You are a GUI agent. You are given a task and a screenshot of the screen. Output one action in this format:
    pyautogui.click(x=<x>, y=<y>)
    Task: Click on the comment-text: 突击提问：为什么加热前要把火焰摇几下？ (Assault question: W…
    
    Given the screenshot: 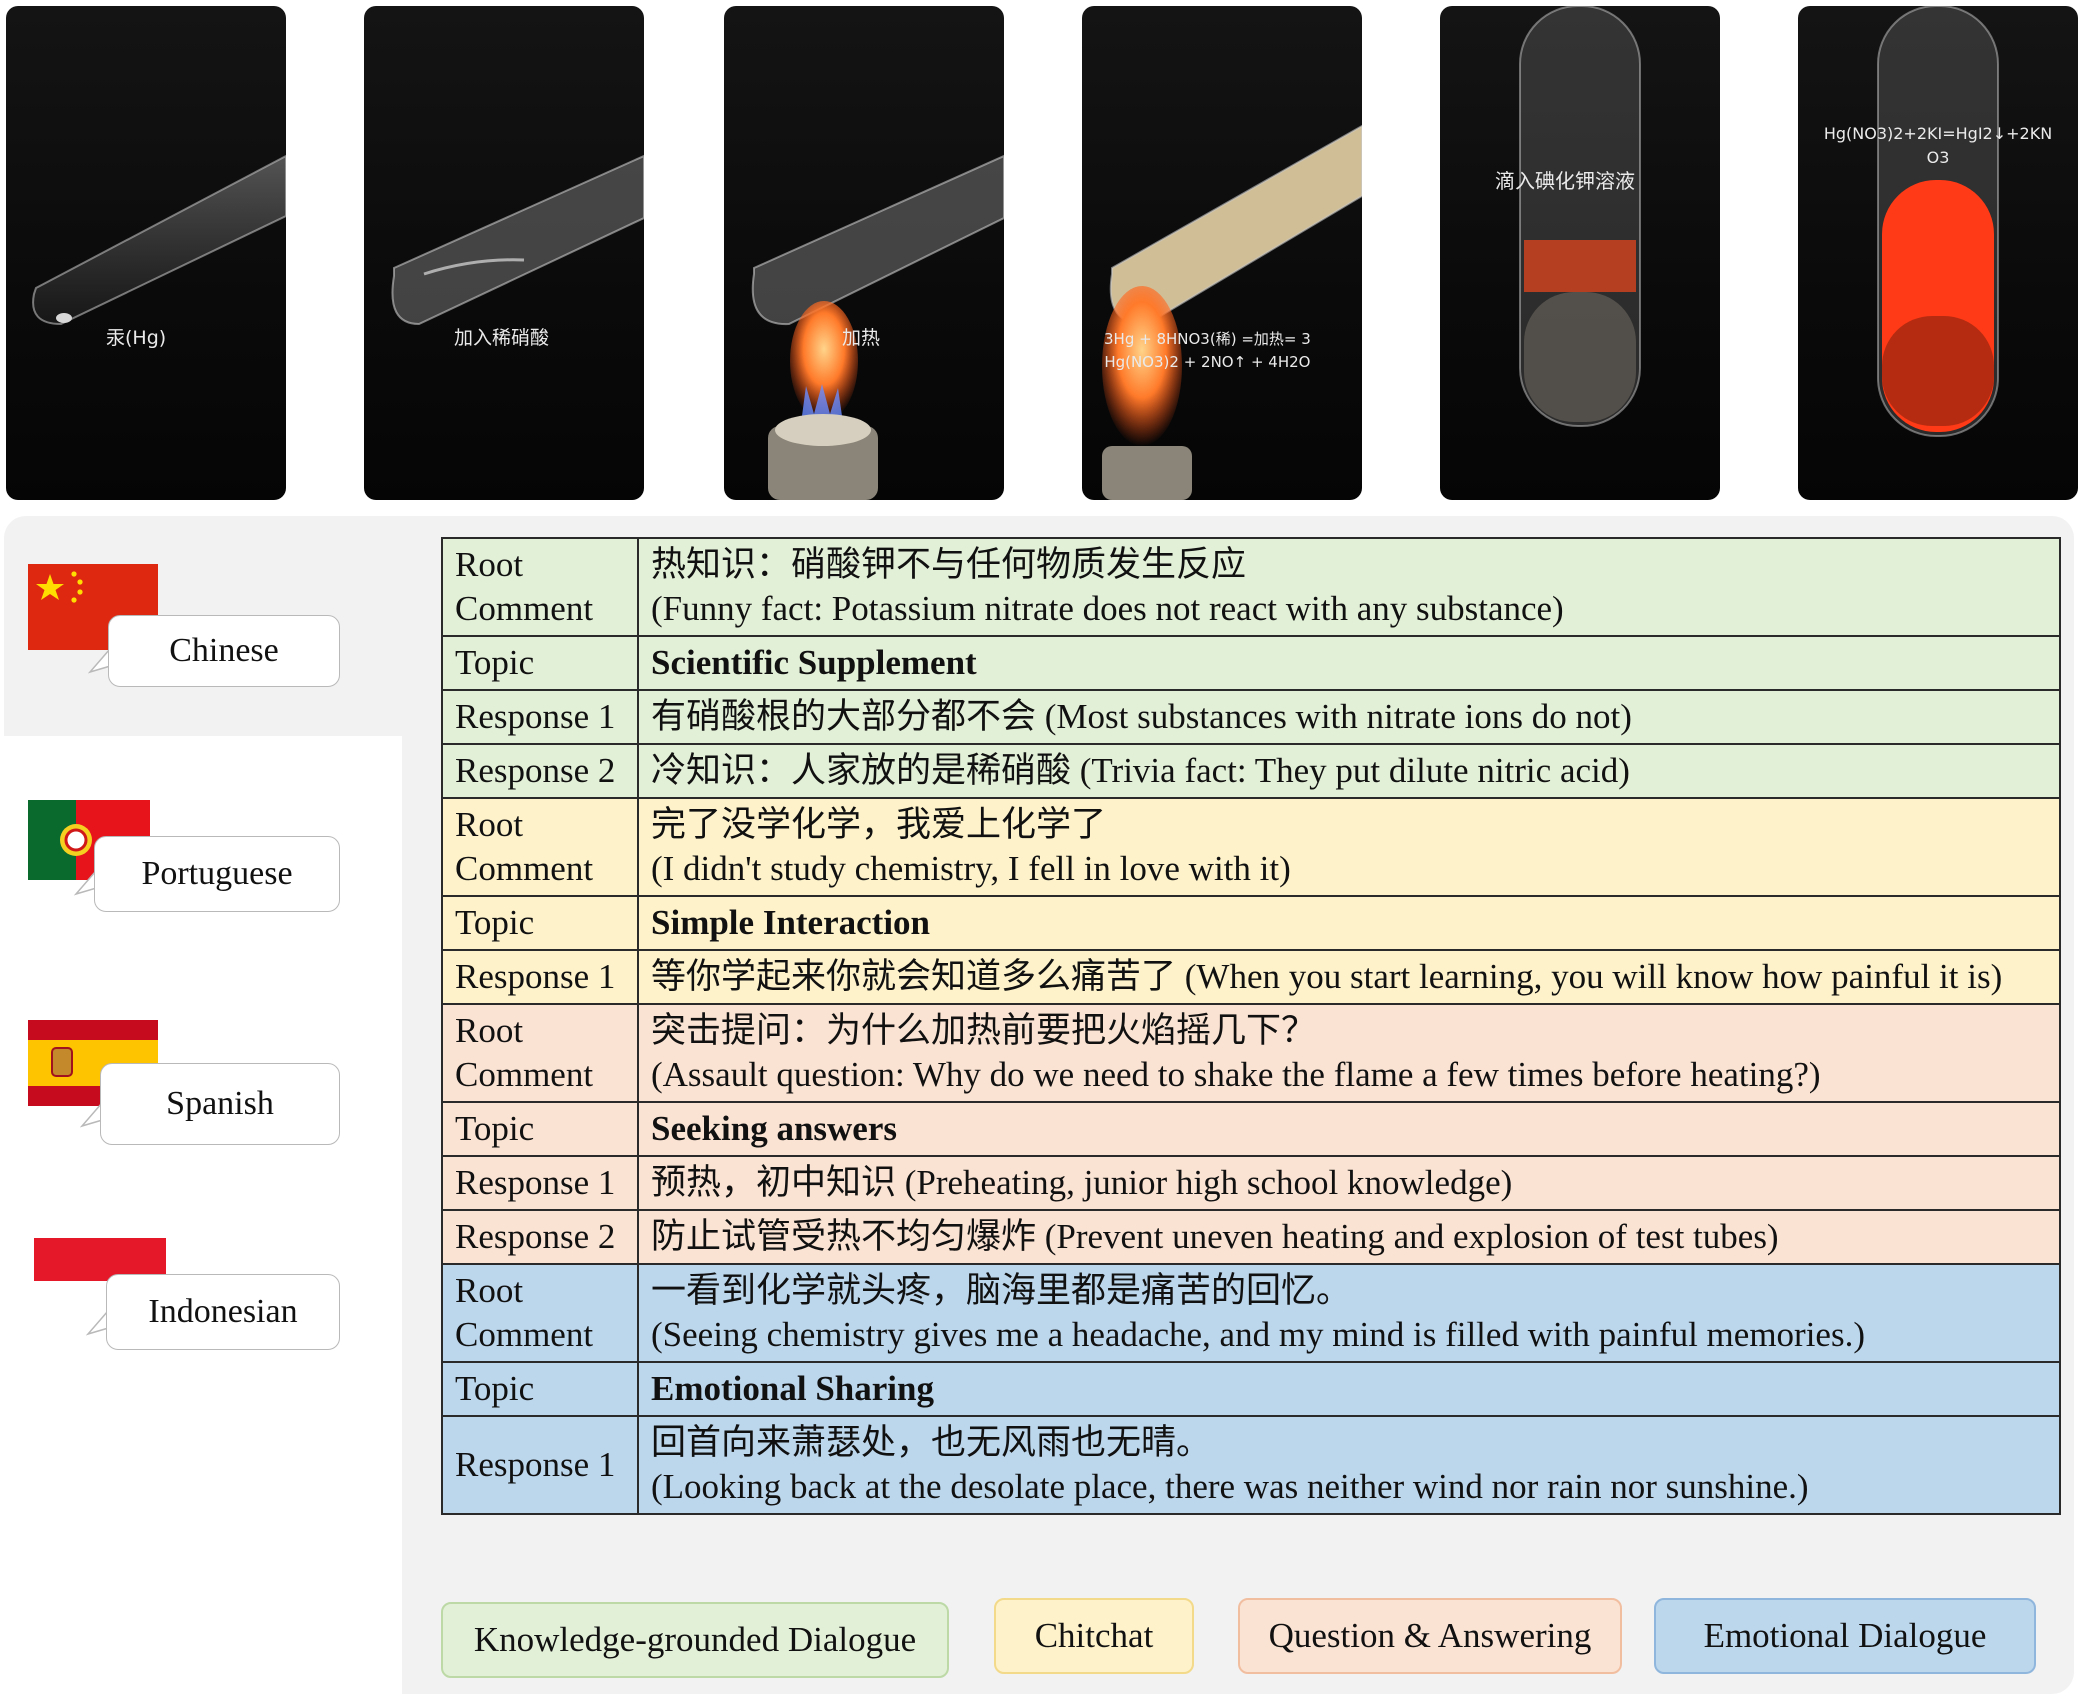 What is the action you would take?
    pyautogui.click(x=1349, y=1053)
    